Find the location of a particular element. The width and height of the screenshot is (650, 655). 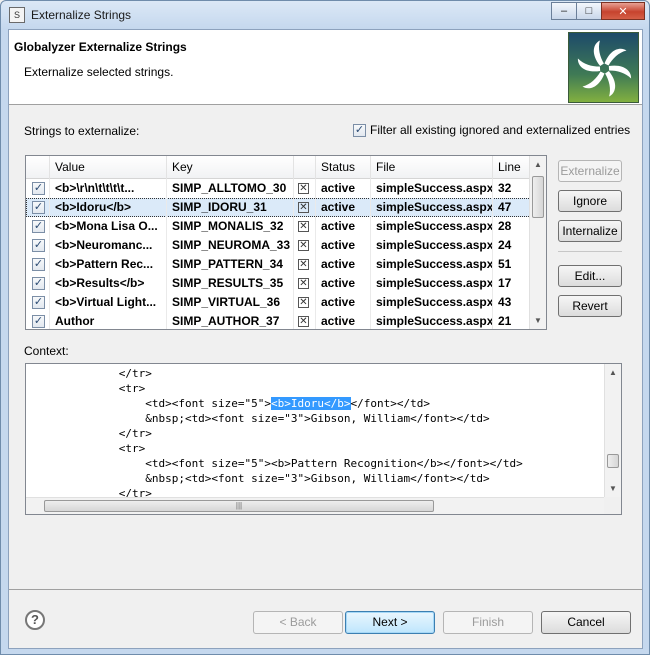

ignore-button: Ignore is located at coordinates (590, 201).